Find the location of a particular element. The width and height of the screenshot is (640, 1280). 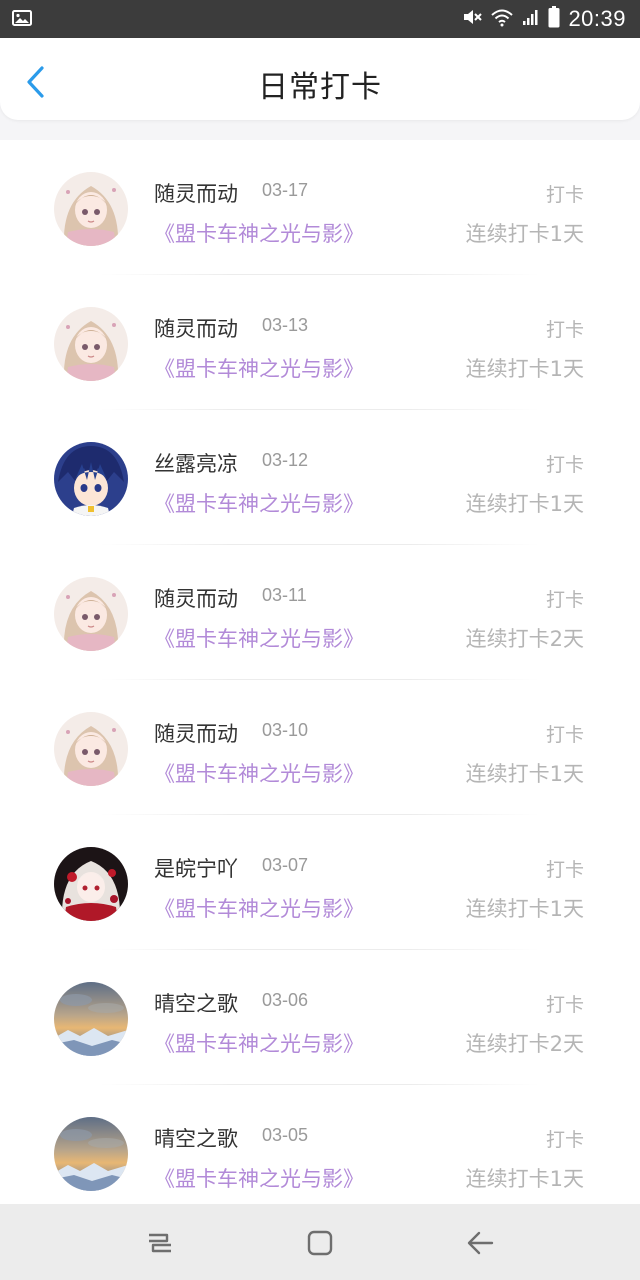

signal-icon is located at coordinates (531, 19).